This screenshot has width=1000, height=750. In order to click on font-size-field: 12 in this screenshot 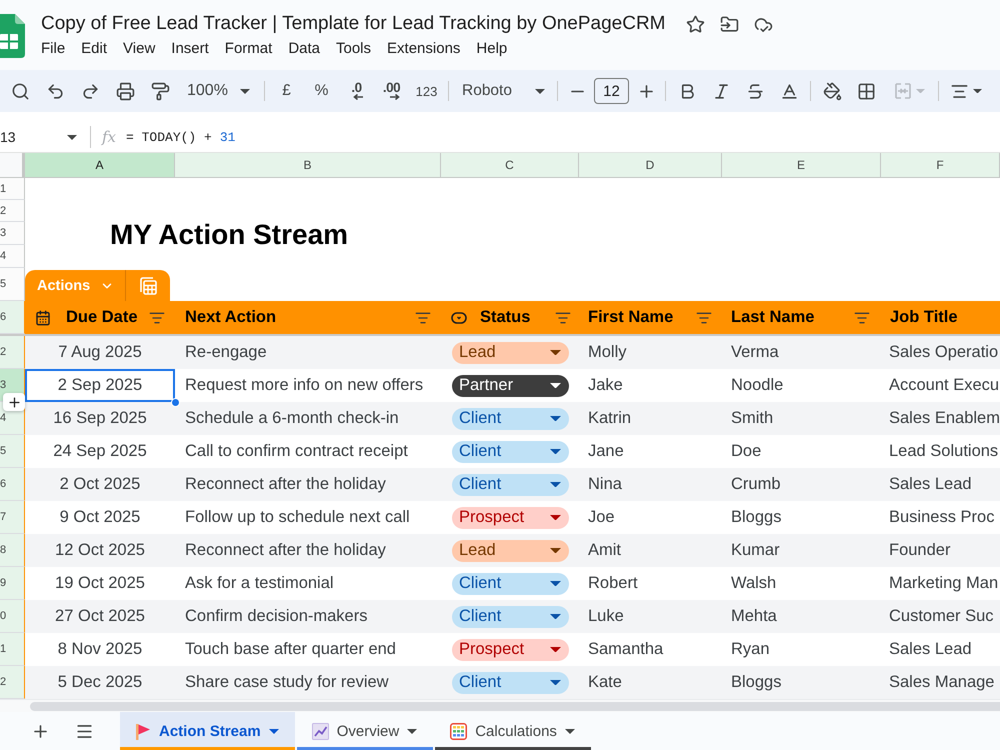, I will do `click(611, 91)`.